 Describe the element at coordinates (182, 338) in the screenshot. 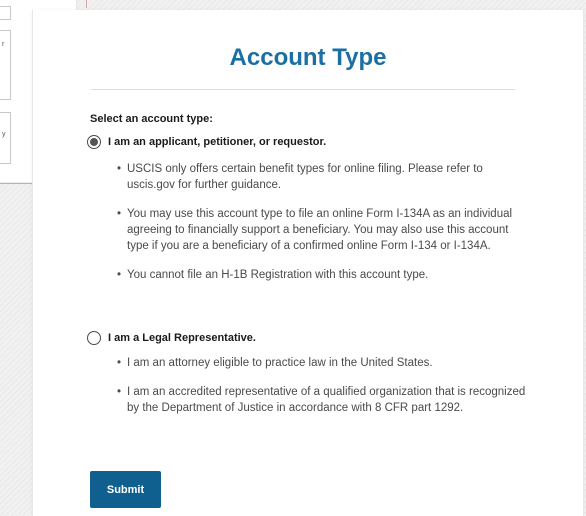

I see `legal-representative-option-label: I am a Legal Representative.` at that location.